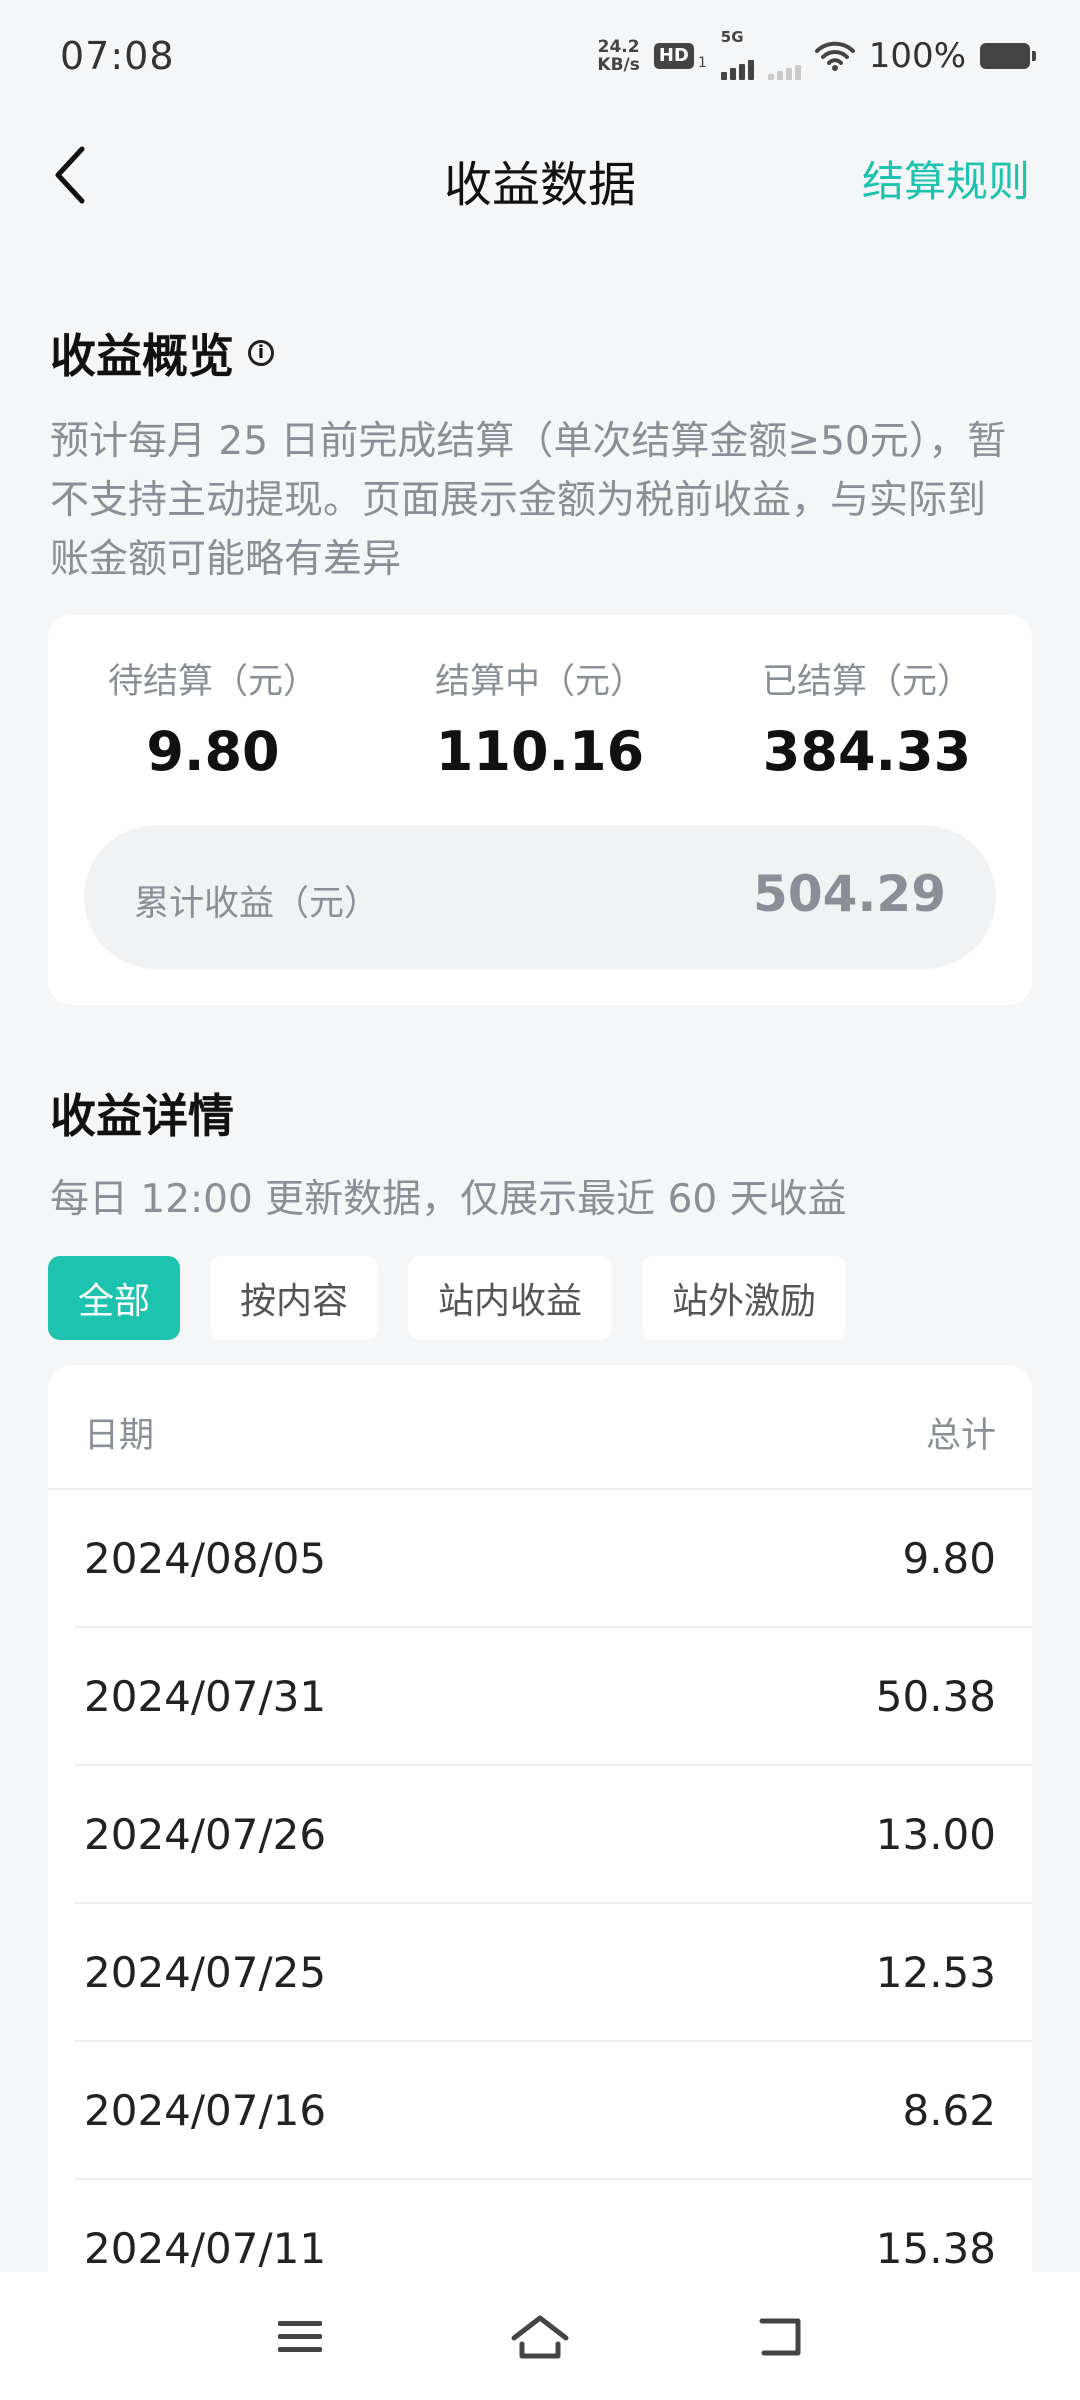 The image size is (1080, 2400). I want to click on row-date: 2024/07/31, so click(205, 1696).